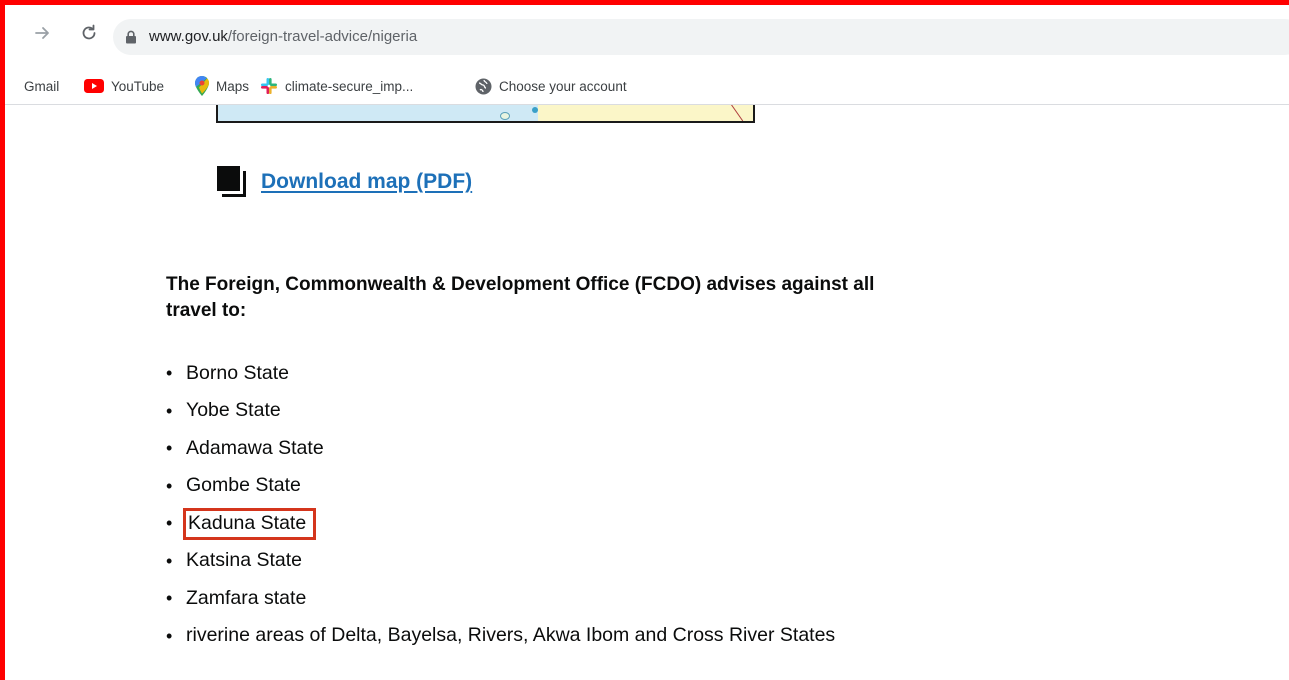 The image size is (1289, 680). Describe the element at coordinates (131, 37) in the screenshot. I see `lock-icon` at that location.